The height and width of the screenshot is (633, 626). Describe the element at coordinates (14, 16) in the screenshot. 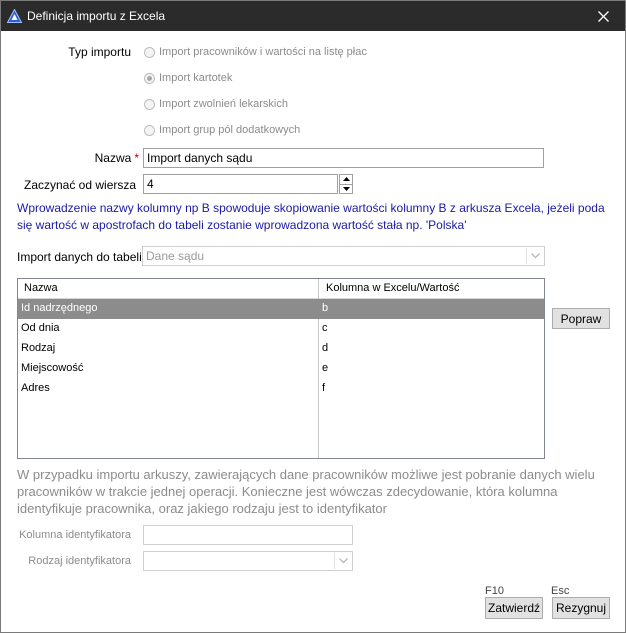

I see `triangle-logo-icon` at that location.